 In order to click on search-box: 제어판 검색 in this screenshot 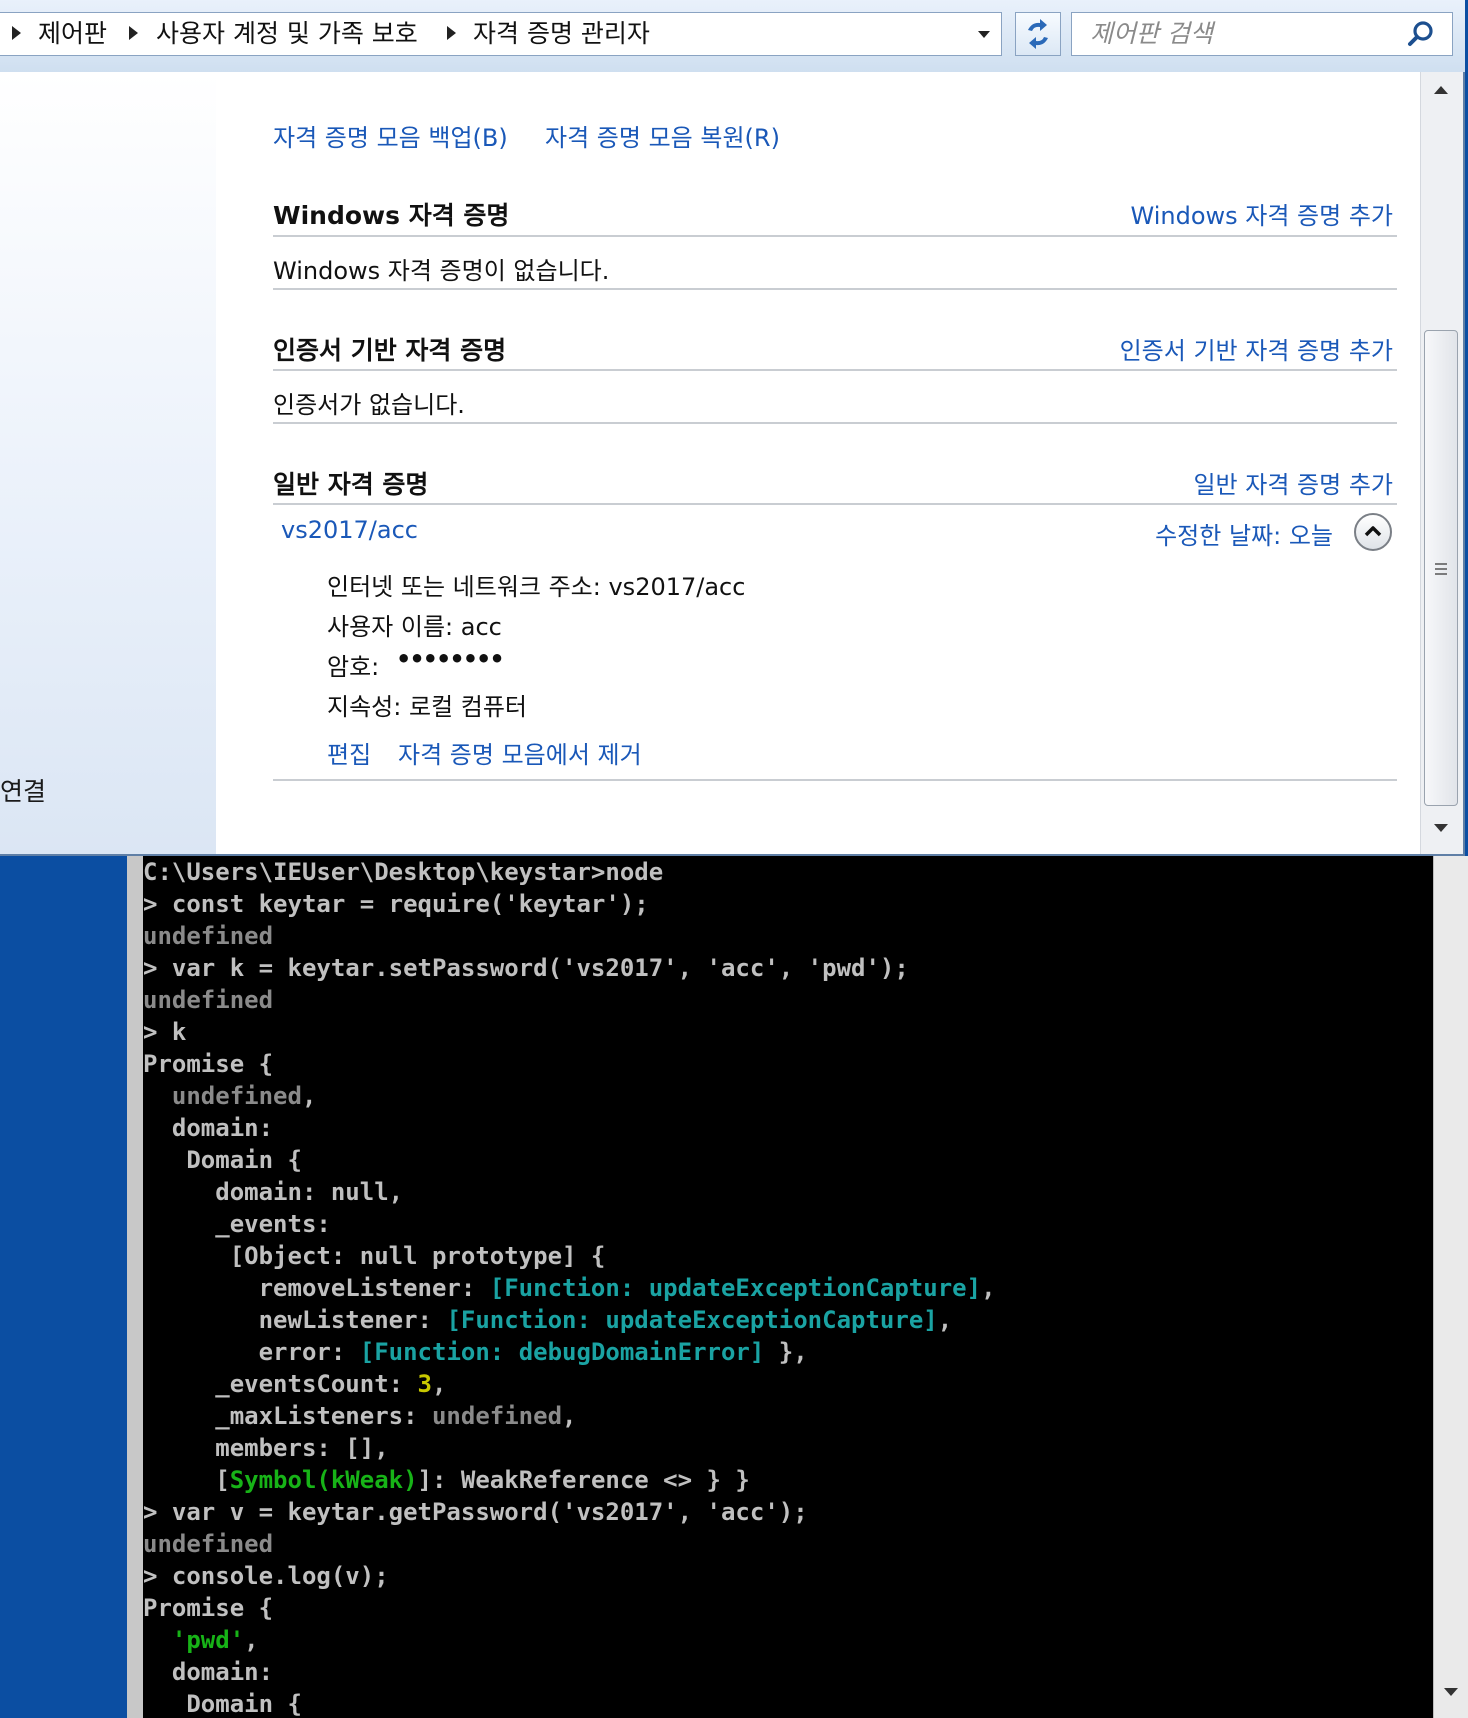, I will do `click(1262, 34)`.